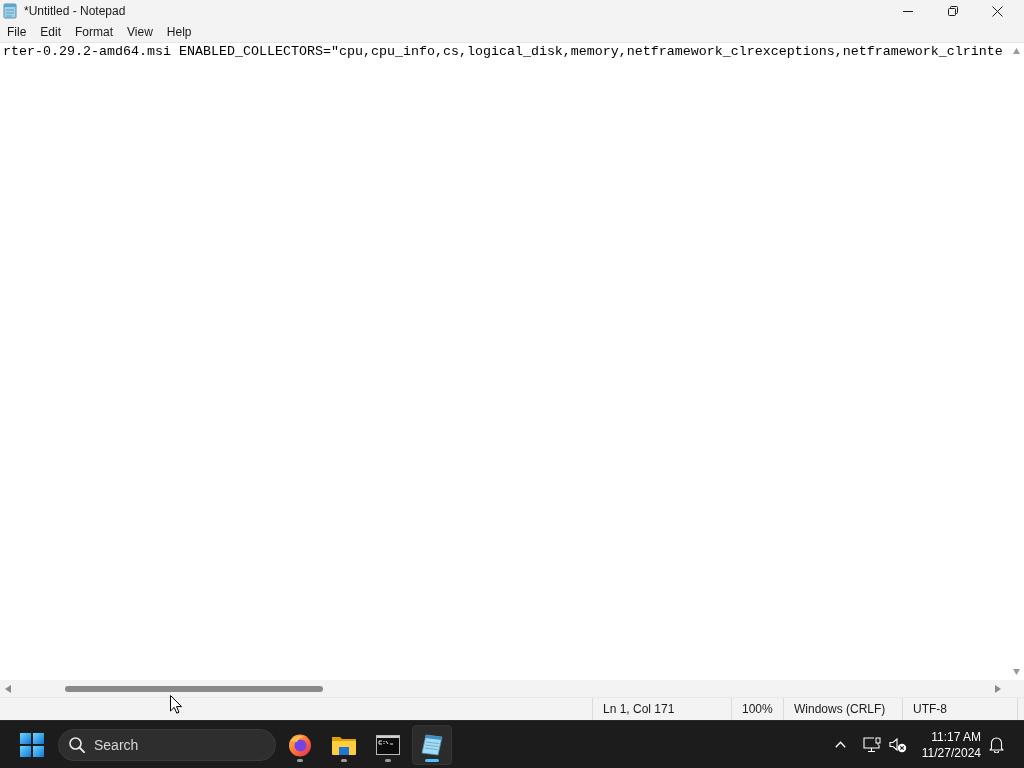  What do you see at coordinates (840, 709) in the screenshot?
I see `status-text: Windows (CRLF)` at bounding box center [840, 709].